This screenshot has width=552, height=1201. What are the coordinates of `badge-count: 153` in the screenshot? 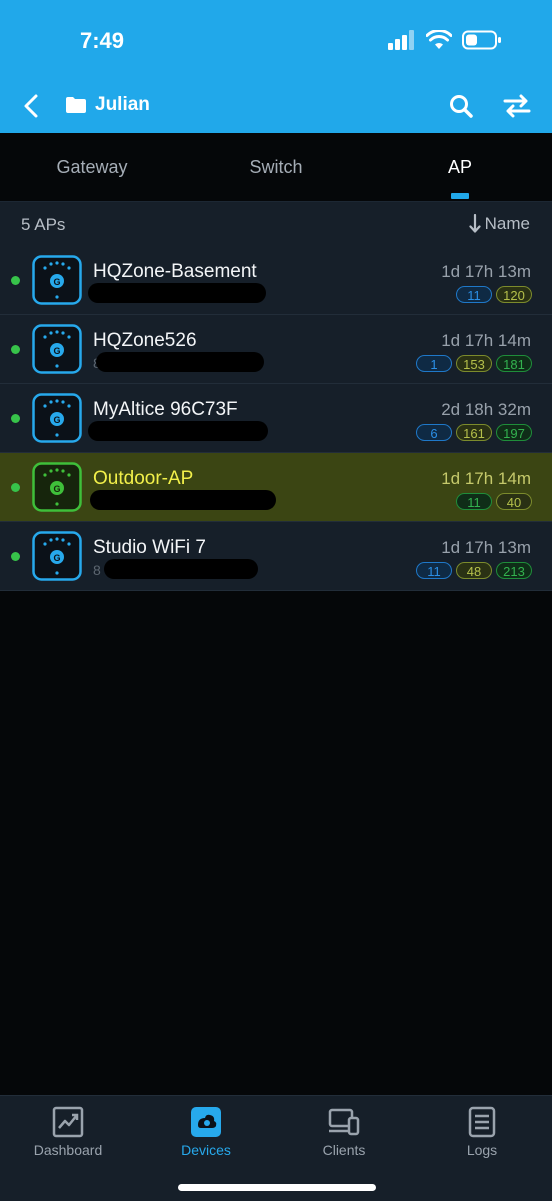 It's located at (474, 363).